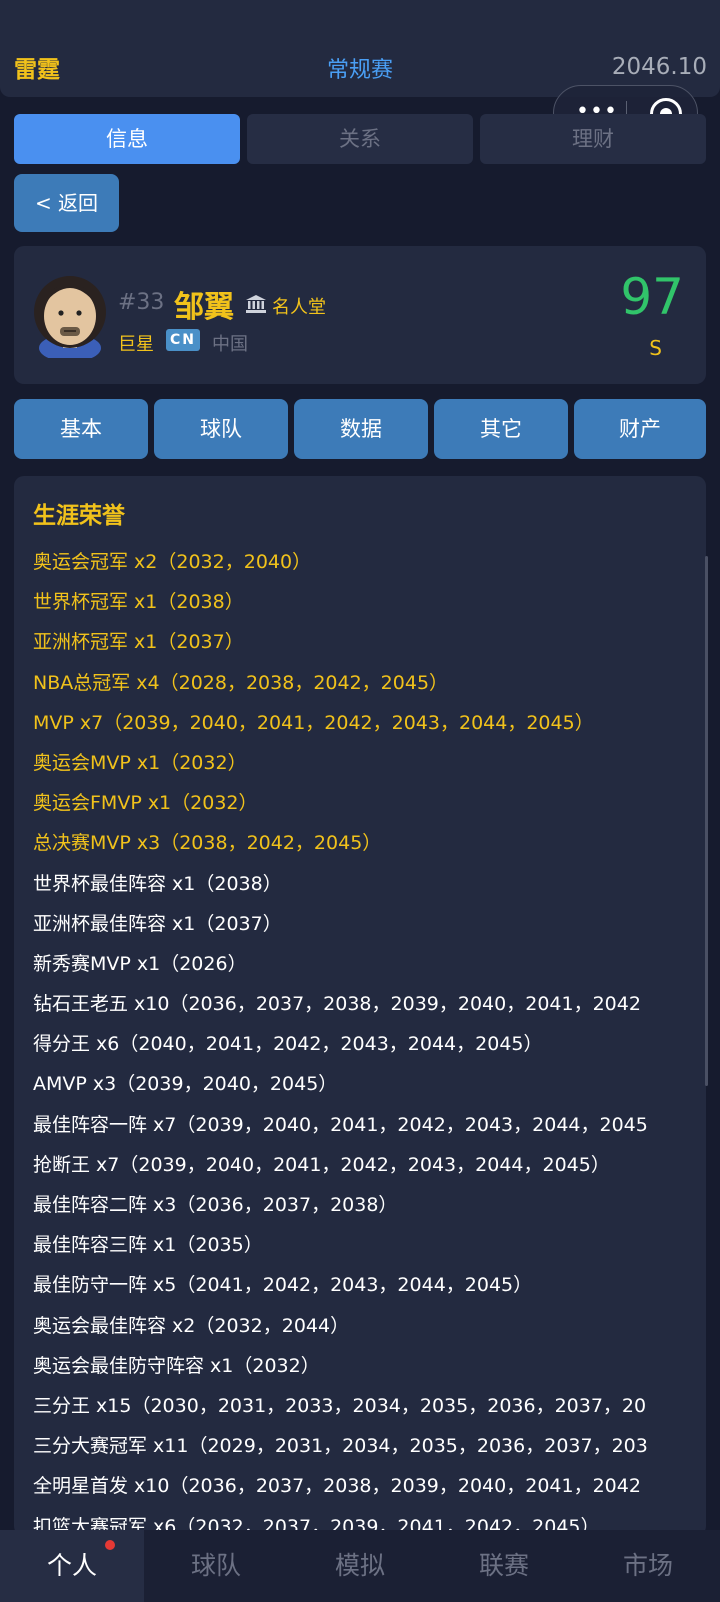 This screenshot has width=720, height=1602. What do you see at coordinates (706, 821) in the screenshot?
I see `scrollbar` at bounding box center [706, 821].